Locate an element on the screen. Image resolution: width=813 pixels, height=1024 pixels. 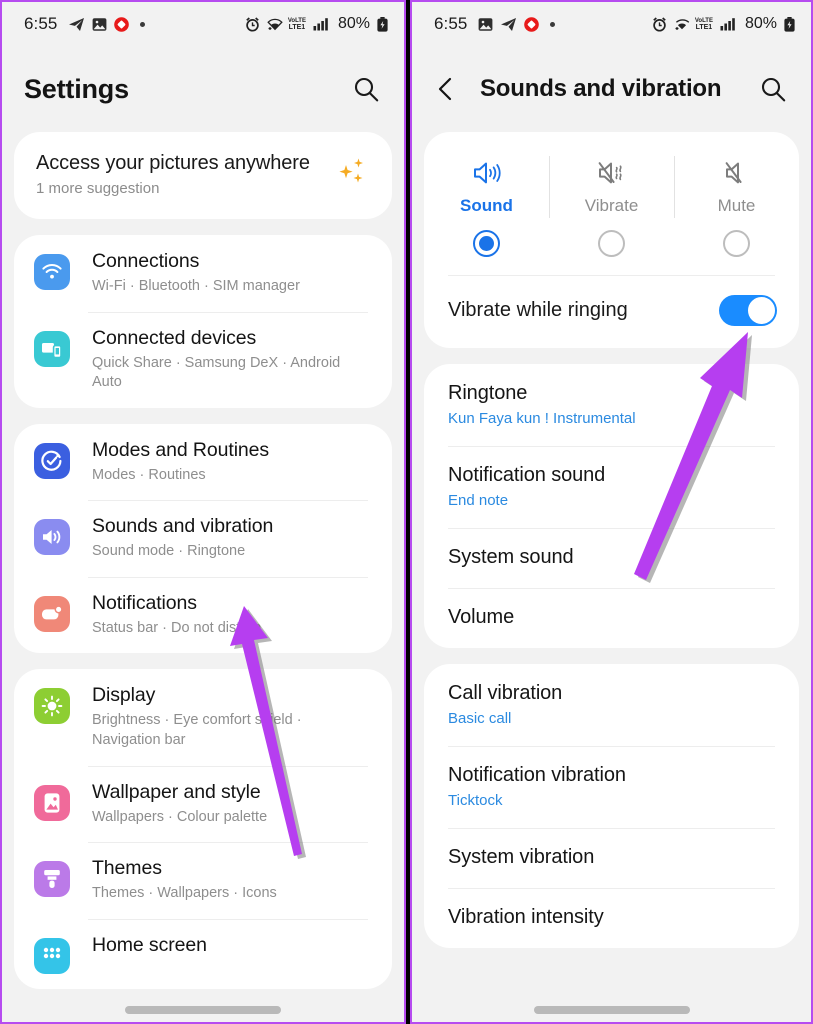
sound-mode-label: Vibrate is located at coordinates (611, 205).